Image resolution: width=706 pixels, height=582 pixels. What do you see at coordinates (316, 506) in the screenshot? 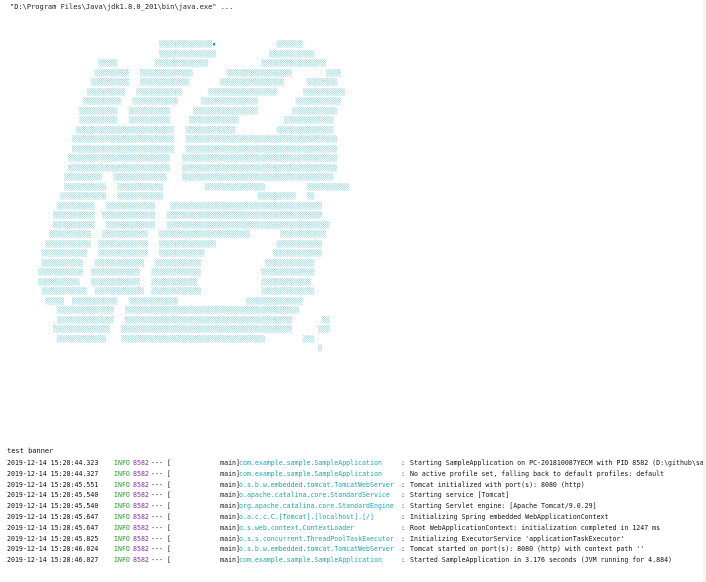
I see `log-logger: org.apache.catalina.core.StandardEngine` at bounding box center [316, 506].